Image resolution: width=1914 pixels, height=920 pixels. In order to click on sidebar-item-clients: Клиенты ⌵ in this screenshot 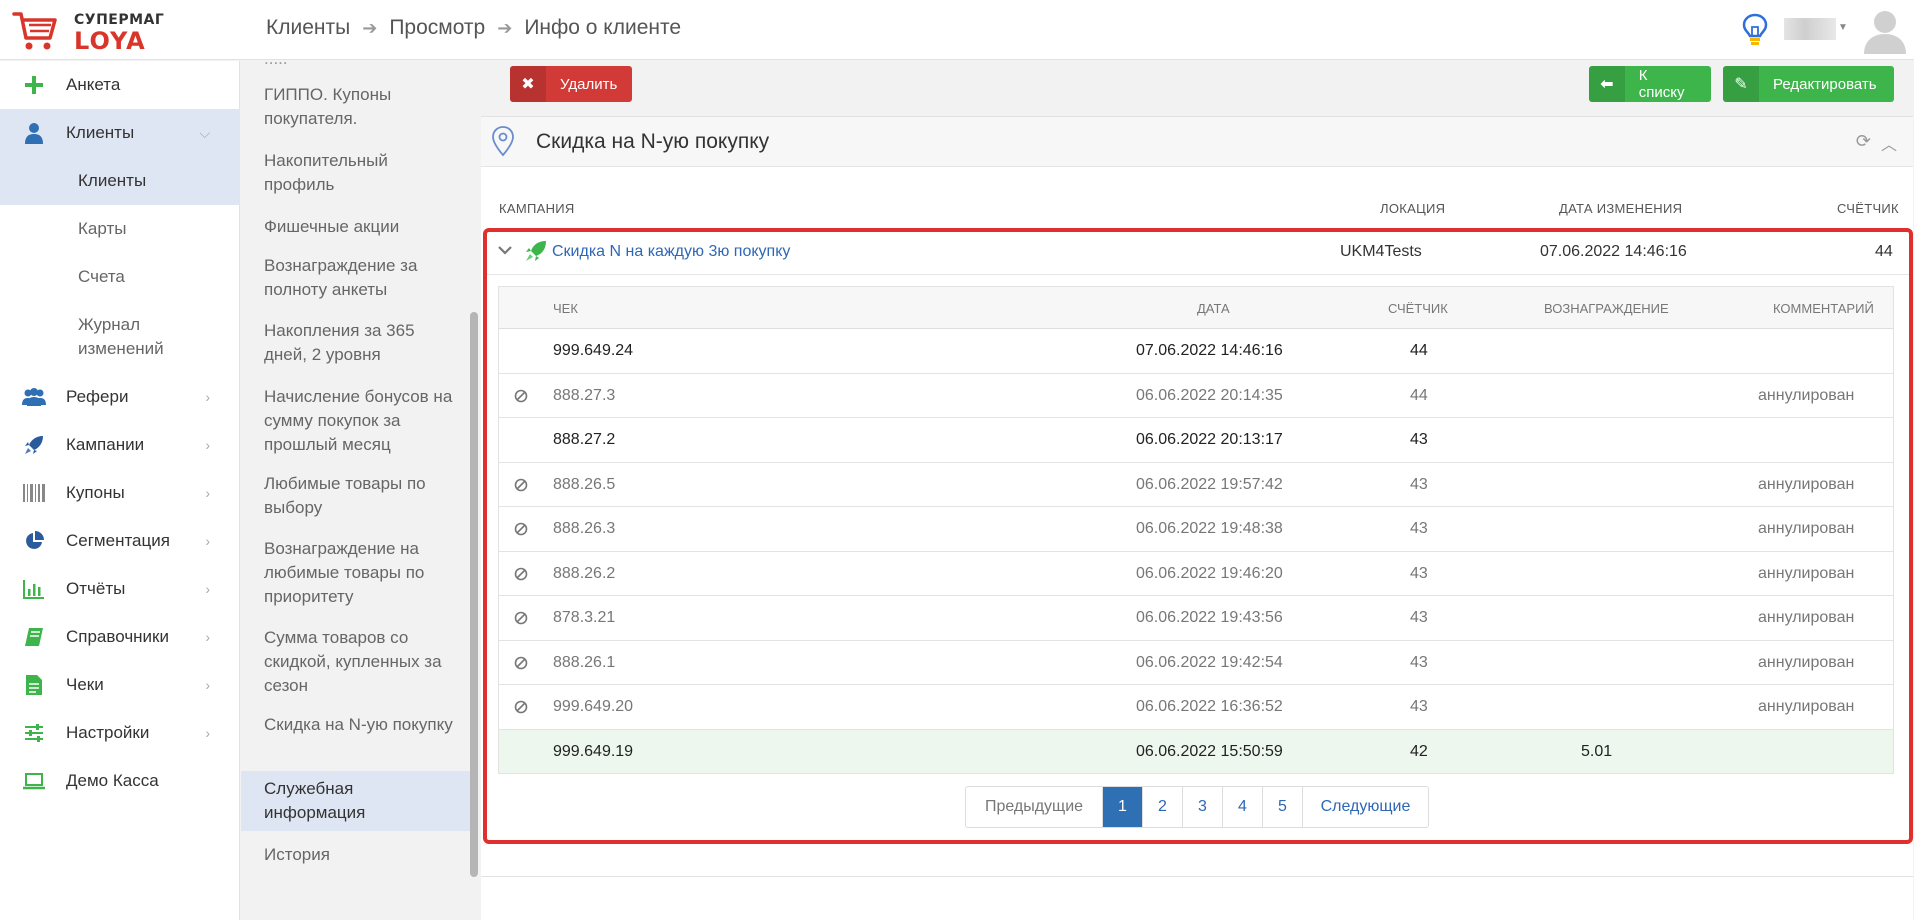, I will do `click(120, 133)`.